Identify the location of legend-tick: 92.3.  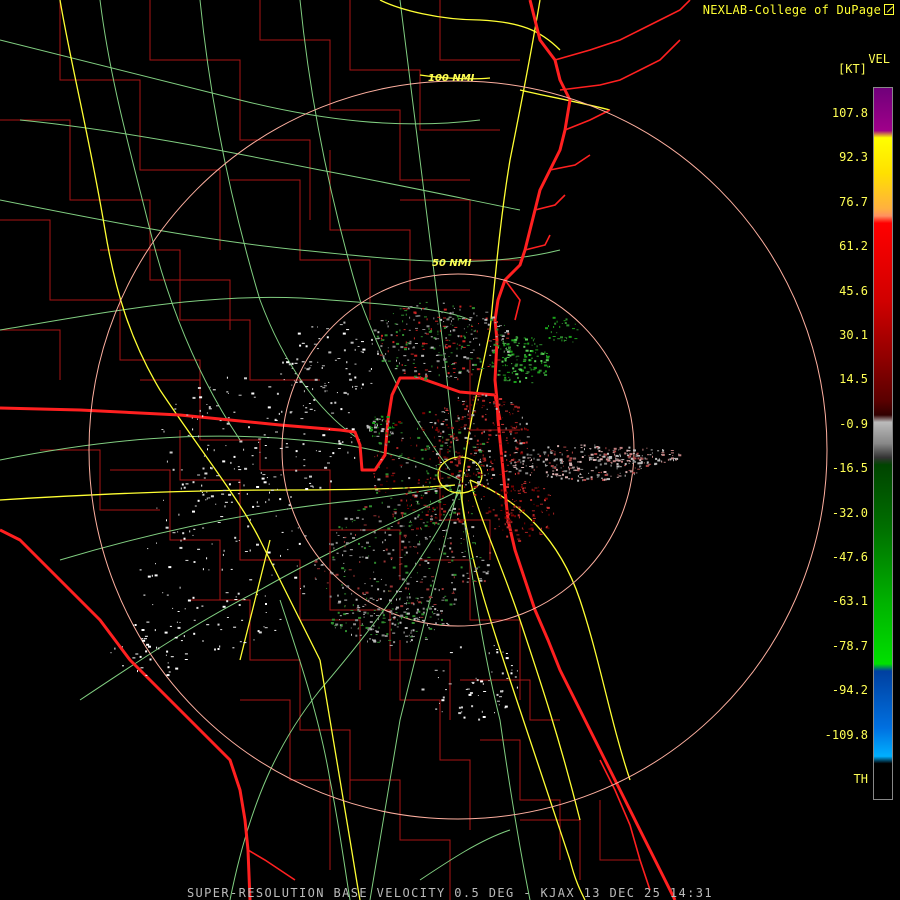
(853, 157).